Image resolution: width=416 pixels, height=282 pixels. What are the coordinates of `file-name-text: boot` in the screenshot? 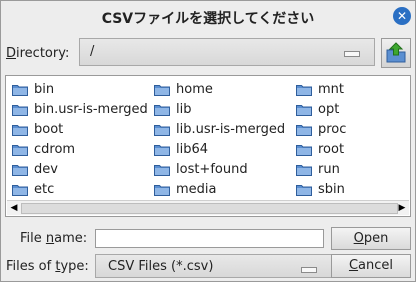 It's located at (49, 129).